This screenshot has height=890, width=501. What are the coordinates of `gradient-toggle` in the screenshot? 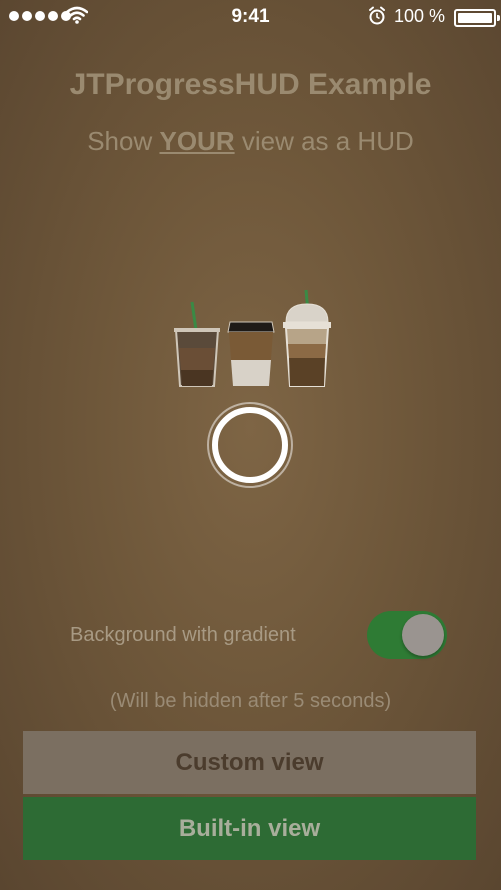 It's located at (407, 635).